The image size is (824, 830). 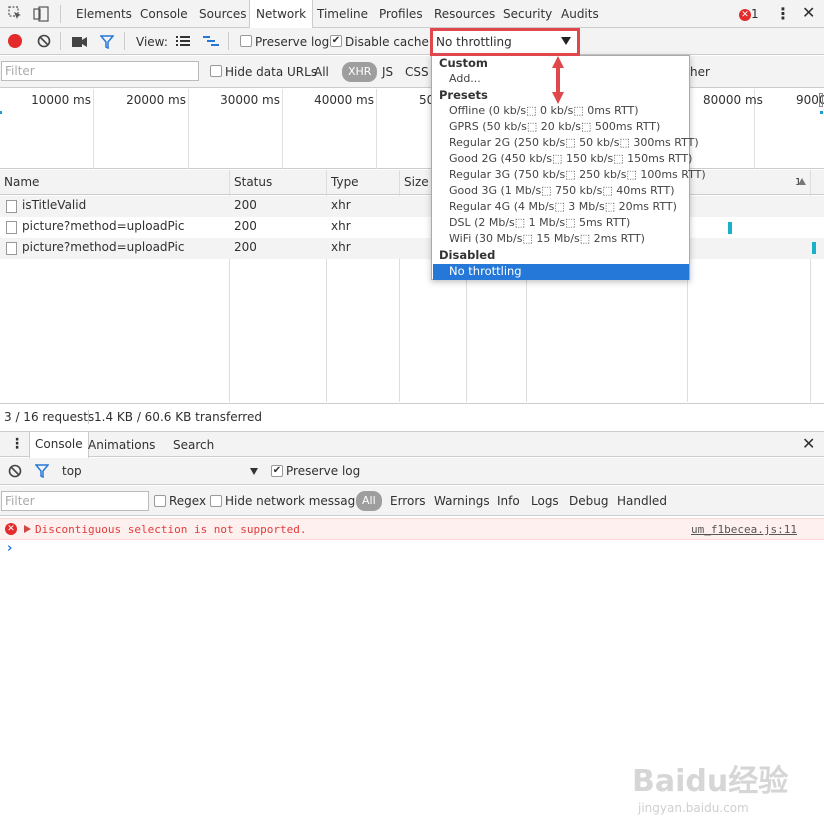 What do you see at coordinates (547, 238) in the screenshot?
I see `dropdown-option-preset: WiFi (30 Mb/s⬚ 15 Mb/s⬚ 2ms RTT)` at bounding box center [547, 238].